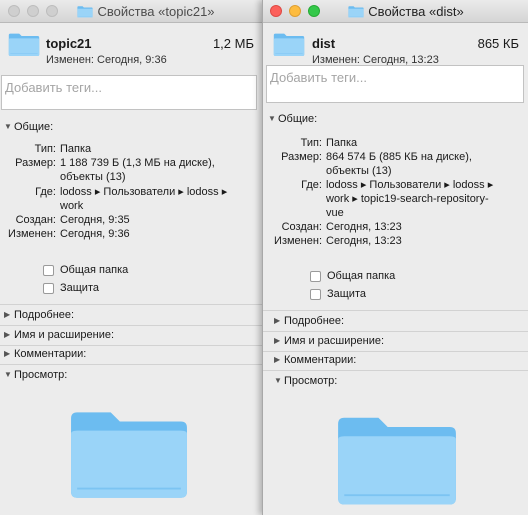 The image size is (528, 515). I want to click on file-name: dist, so click(324, 43).